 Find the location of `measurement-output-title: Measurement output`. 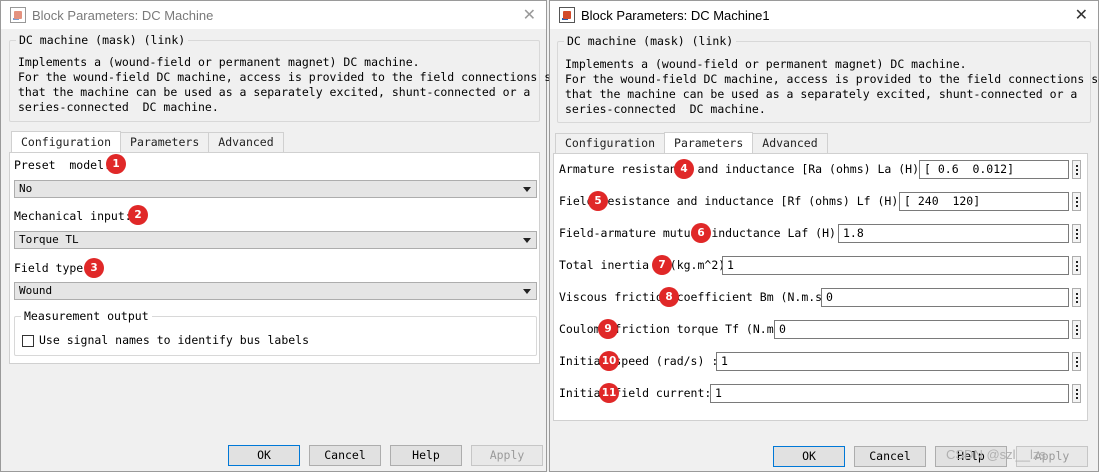

measurement-output-title: Measurement output is located at coordinates (86, 316).